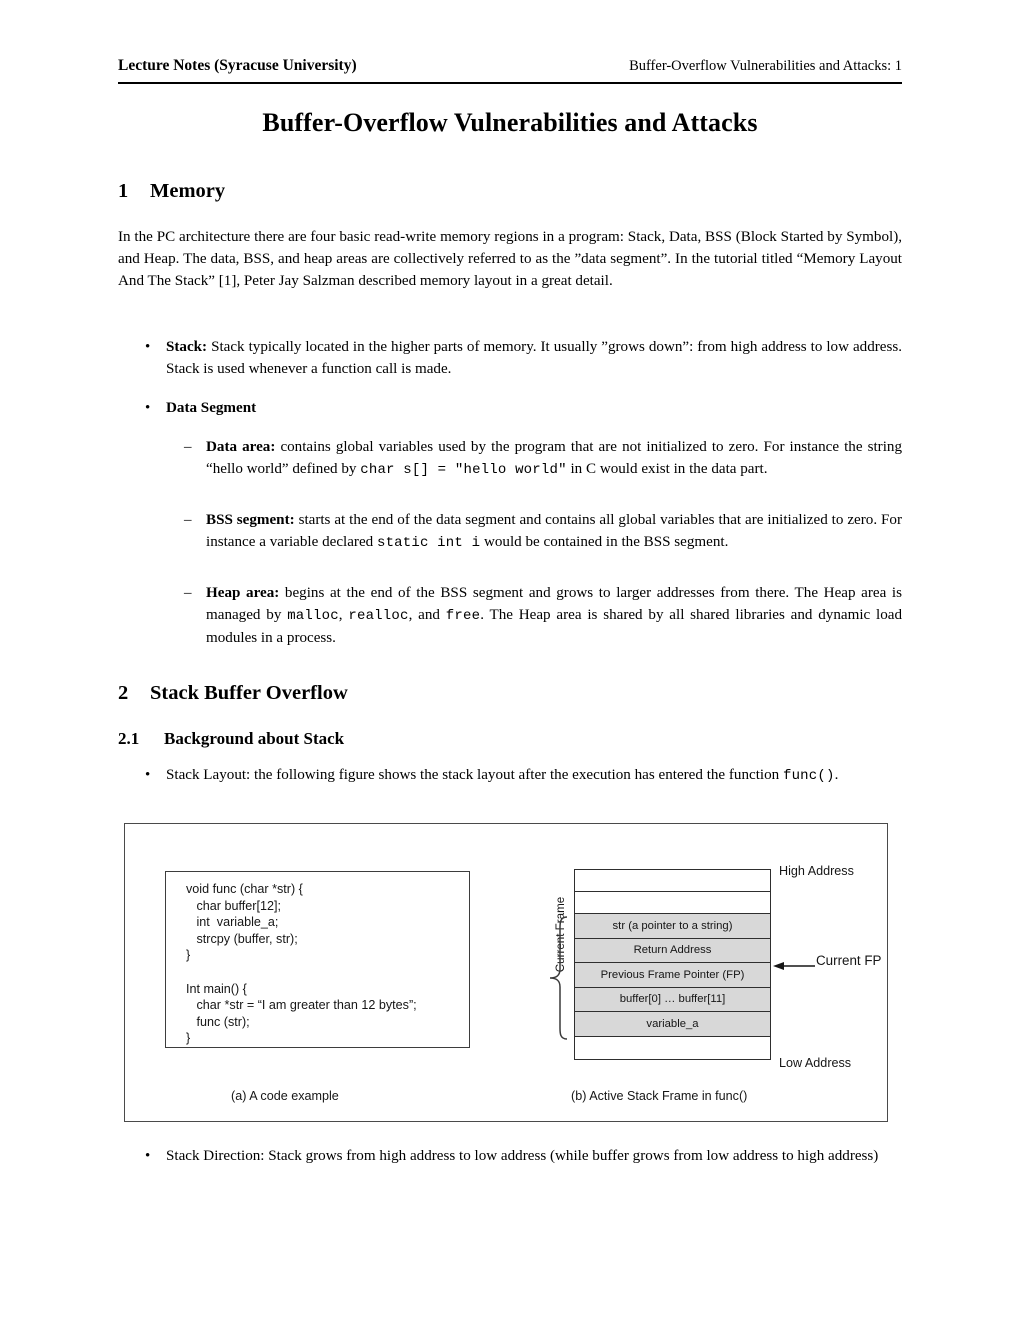 The width and height of the screenshot is (1020, 1320). I want to click on low-address-label: Low Address, so click(815, 1063).